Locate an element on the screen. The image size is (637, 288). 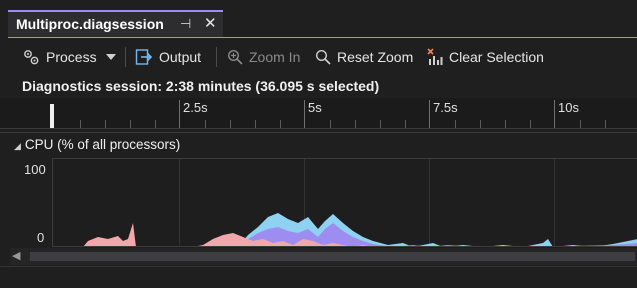
horizontal-scrollbar: ◀ is located at coordinates (323, 256).